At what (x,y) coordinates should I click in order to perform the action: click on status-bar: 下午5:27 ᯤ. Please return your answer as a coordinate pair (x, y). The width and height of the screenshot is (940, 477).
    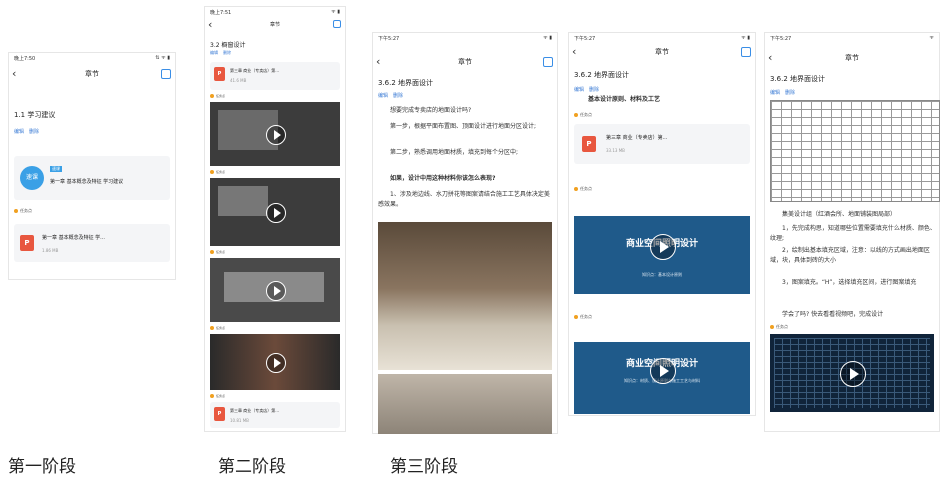
    Looking at the image, I should click on (852, 38).